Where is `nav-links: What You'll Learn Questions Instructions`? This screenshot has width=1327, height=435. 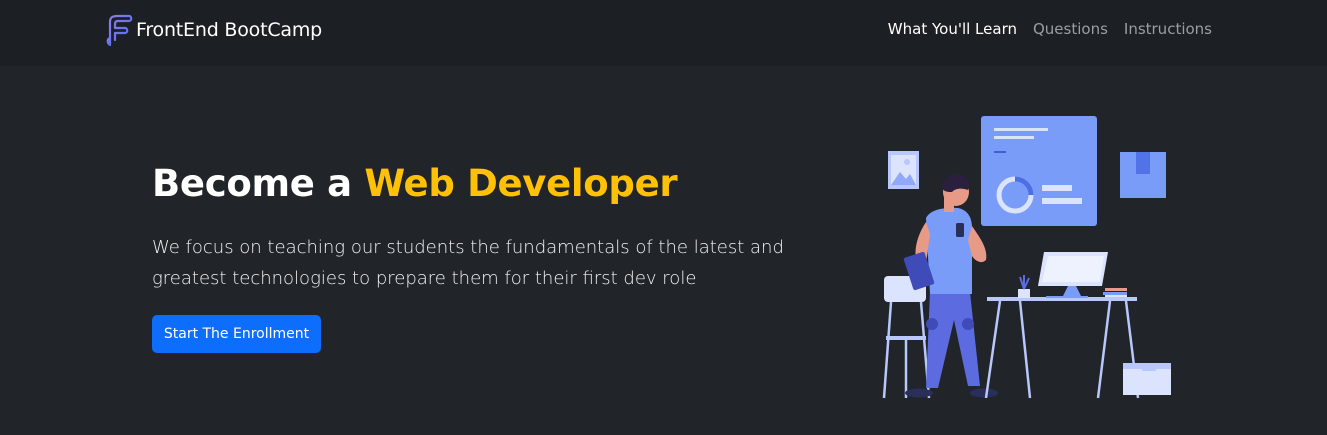
nav-links: What You'll Learn Questions Instructions is located at coordinates (1050, 29).